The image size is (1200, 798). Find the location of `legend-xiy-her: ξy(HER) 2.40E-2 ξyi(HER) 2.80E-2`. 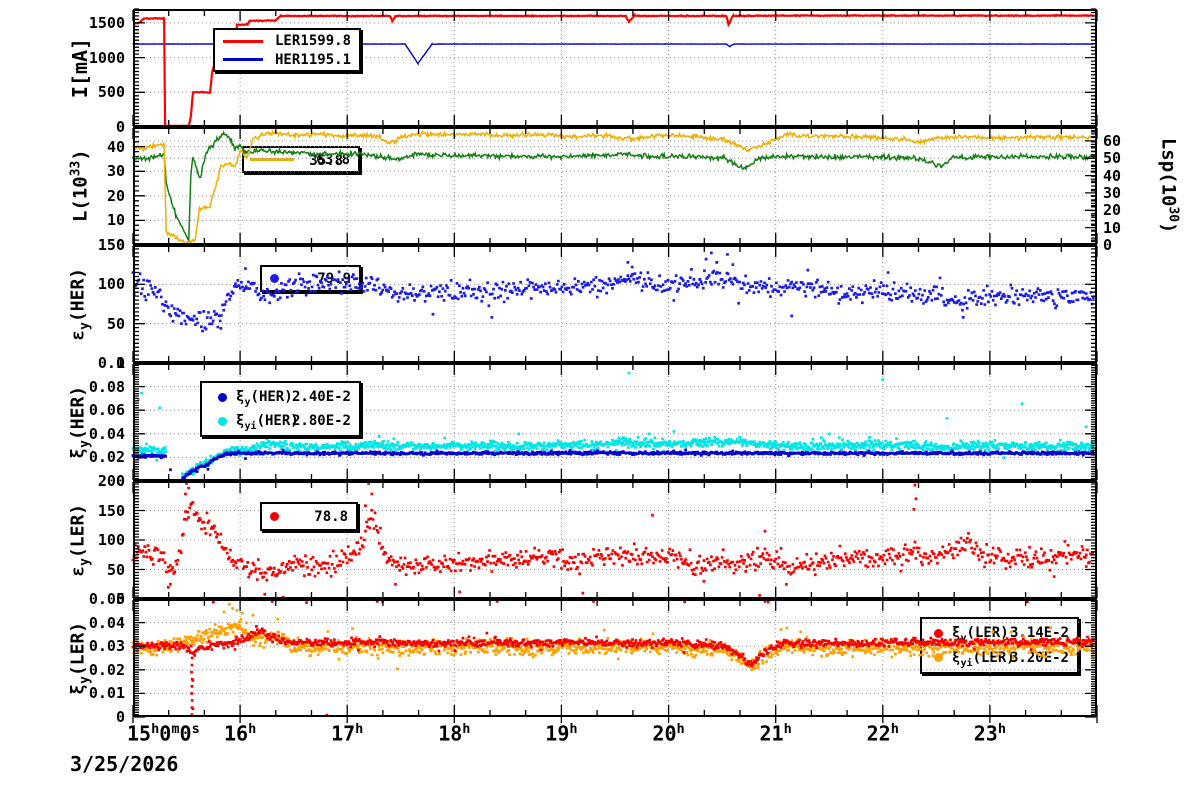

legend-xiy-her: ξy(HER) 2.40E-2 ξyi(HER) 2.80E-2 is located at coordinates (280, 409).